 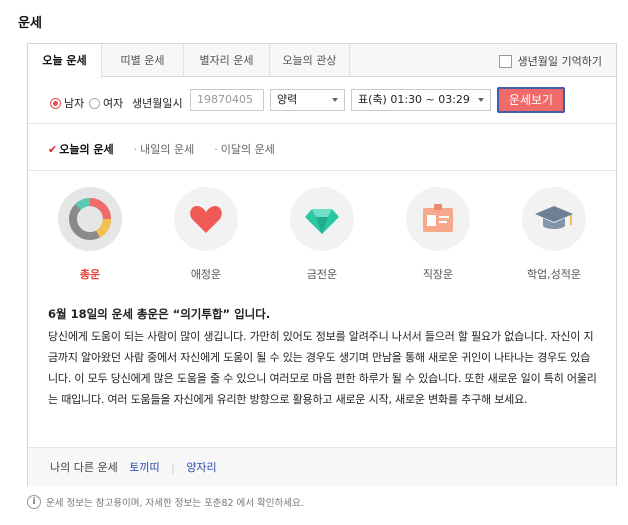 What do you see at coordinates (94, 103) in the screenshot?
I see `radio-unchecked-icon` at bounding box center [94, 103].